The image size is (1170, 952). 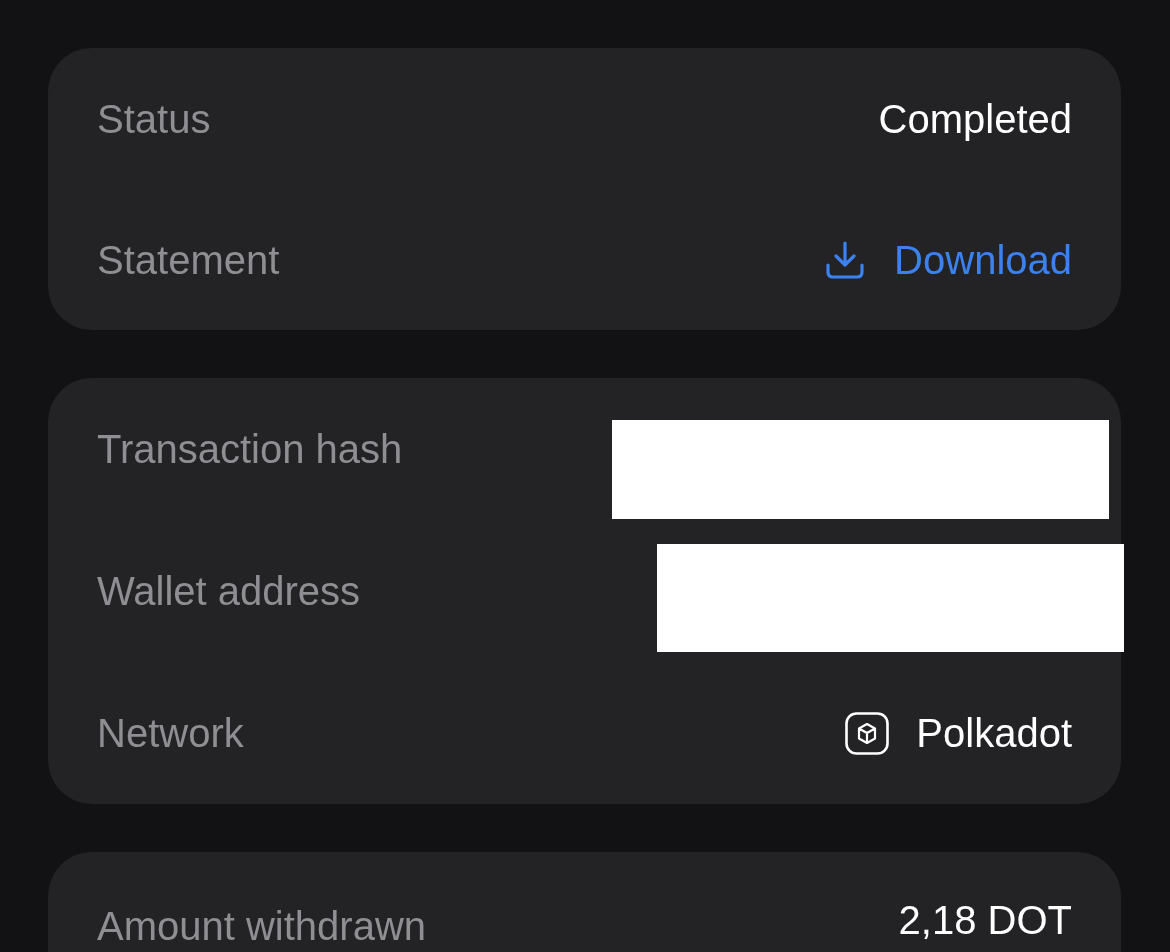 What do you see at coordinates (170, 733) in the screenshot?
I see `row-label: Network` at bounding box center [170, 733].